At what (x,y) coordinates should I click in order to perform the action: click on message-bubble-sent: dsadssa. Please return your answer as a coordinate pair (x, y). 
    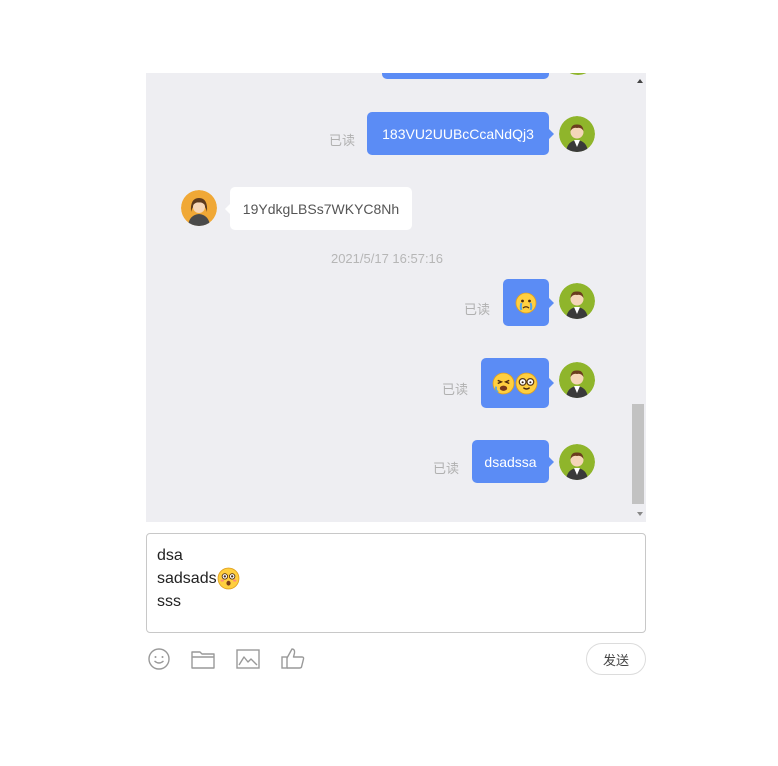
    Looking at the image, I should click on (513, 461).